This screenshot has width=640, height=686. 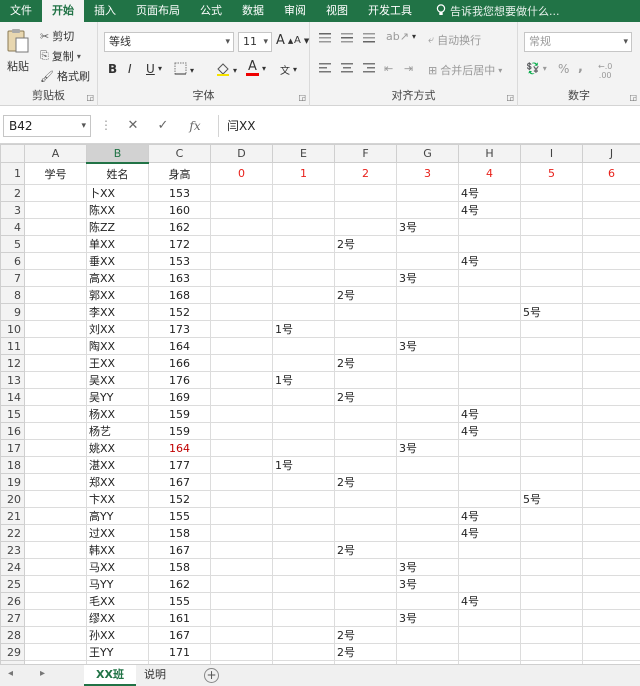 What do you see at coordinates (155, 675) in the screenshot?
I see `sheet-tab-notes: 说明` at bounding box center [155, 675].